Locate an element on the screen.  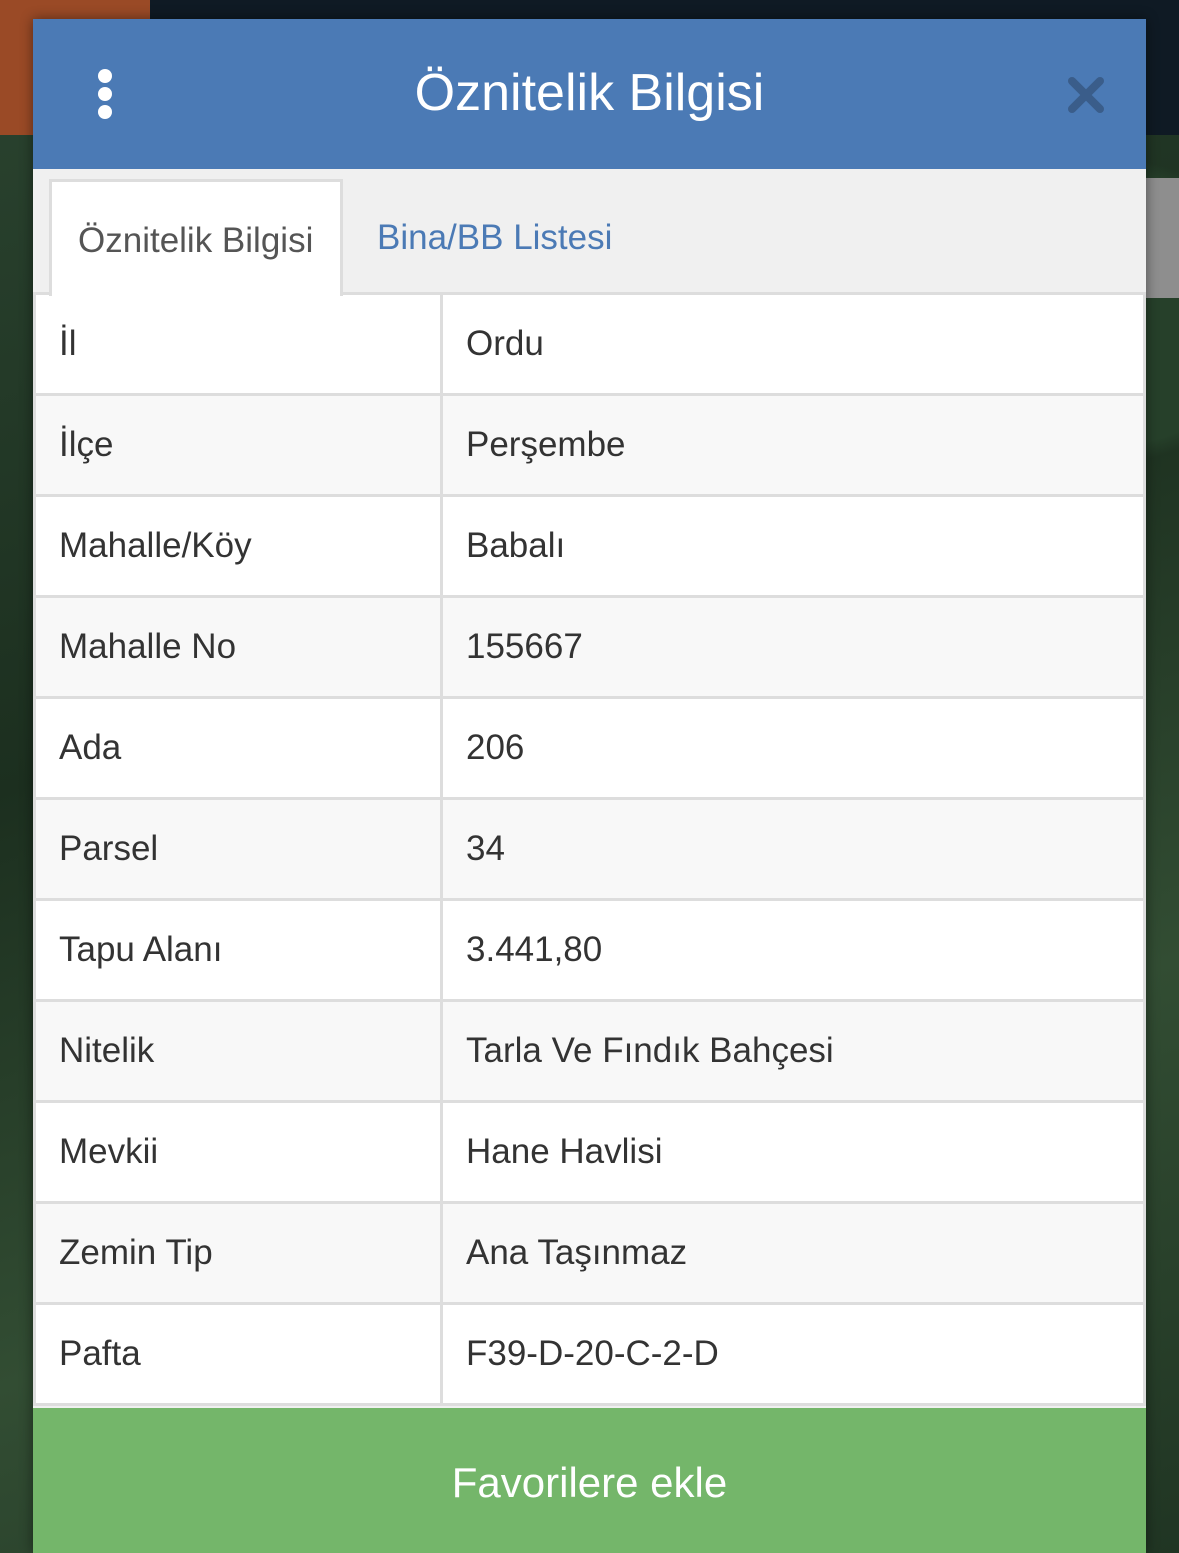
attribute-key: Pafta is located at coordinates (238, 1354).